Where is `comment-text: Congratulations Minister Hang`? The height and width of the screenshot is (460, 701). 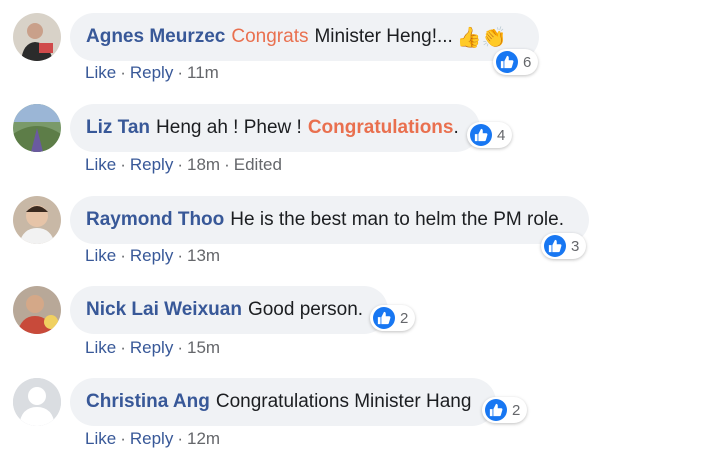 comment-text: Congratulations Minister Hang is located at coordinates (343, 401).